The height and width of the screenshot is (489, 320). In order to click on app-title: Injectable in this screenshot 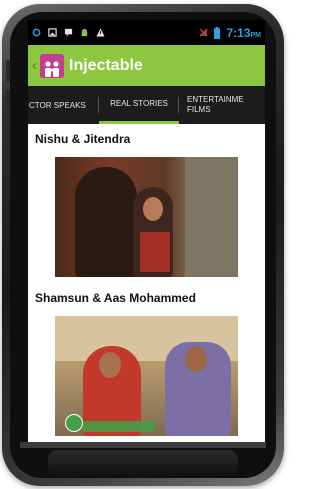, I will do `click(106, 65)`.